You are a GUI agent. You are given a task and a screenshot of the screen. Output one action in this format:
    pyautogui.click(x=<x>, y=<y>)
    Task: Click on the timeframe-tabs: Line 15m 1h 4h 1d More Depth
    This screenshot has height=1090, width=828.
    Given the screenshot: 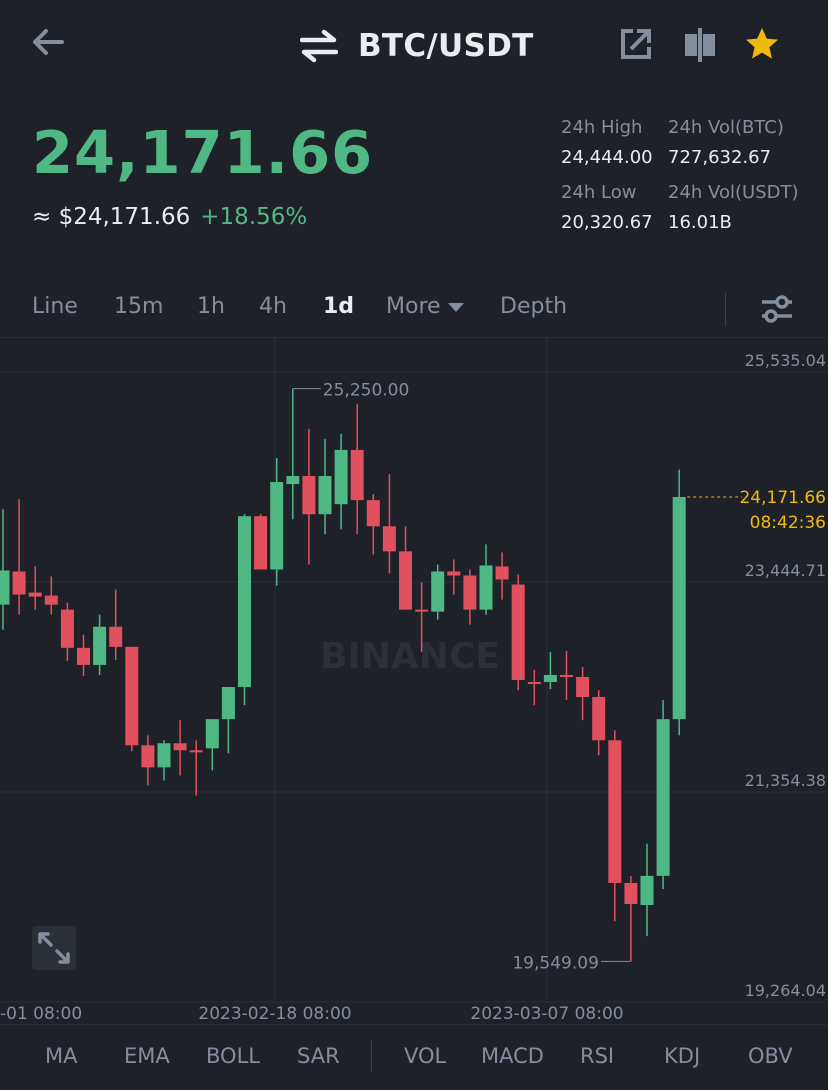 What is the action you would take?
    pyautogui.click(x=414, y=310)
    